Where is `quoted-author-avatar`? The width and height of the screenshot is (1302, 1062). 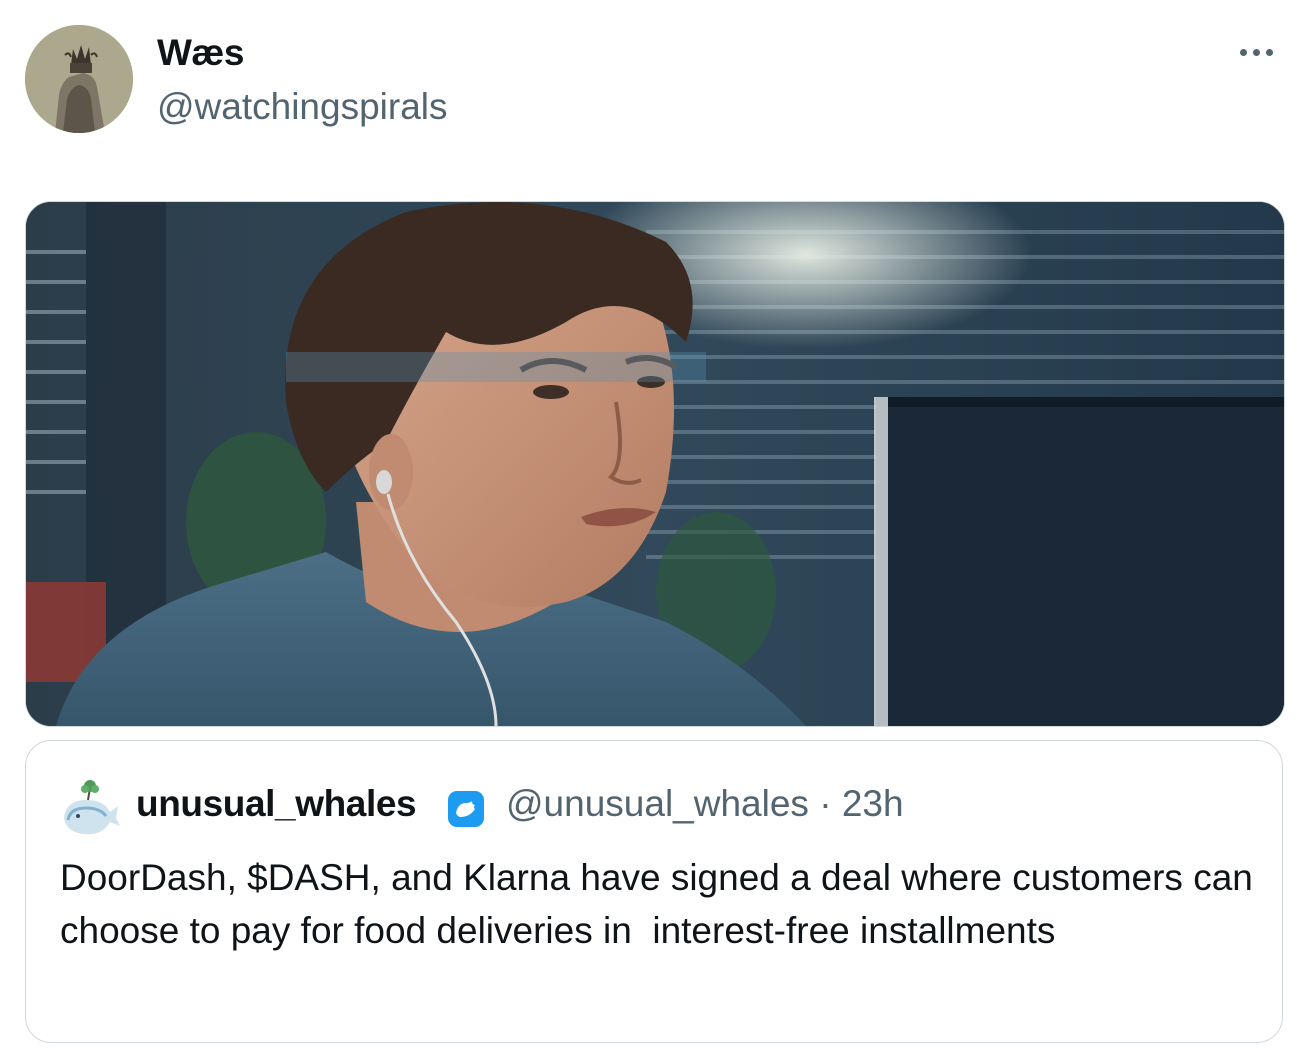 quoted-author-avatar is located at coordinates (91, 809).